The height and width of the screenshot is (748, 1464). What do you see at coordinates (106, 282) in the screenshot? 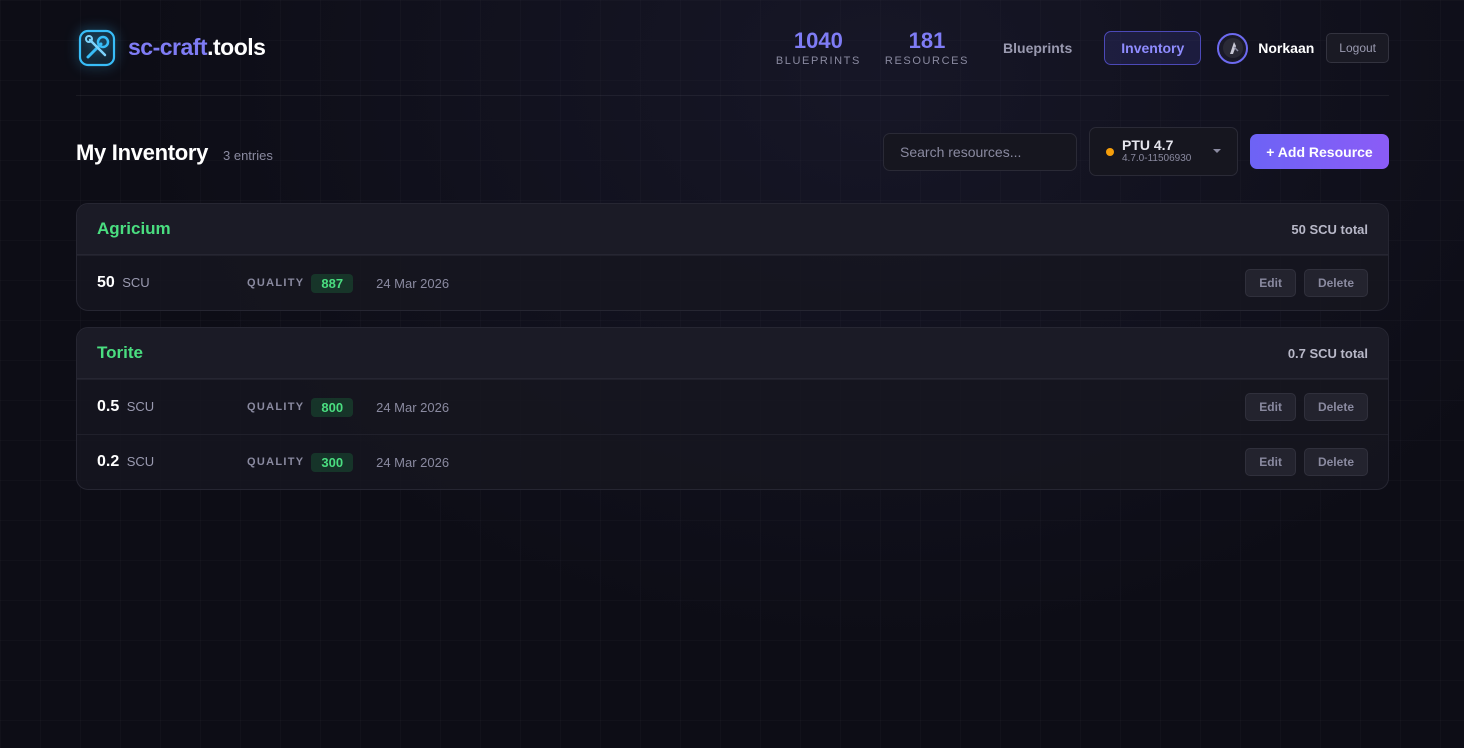
I see `amount-value: 50` at bounding box center [106, 282].